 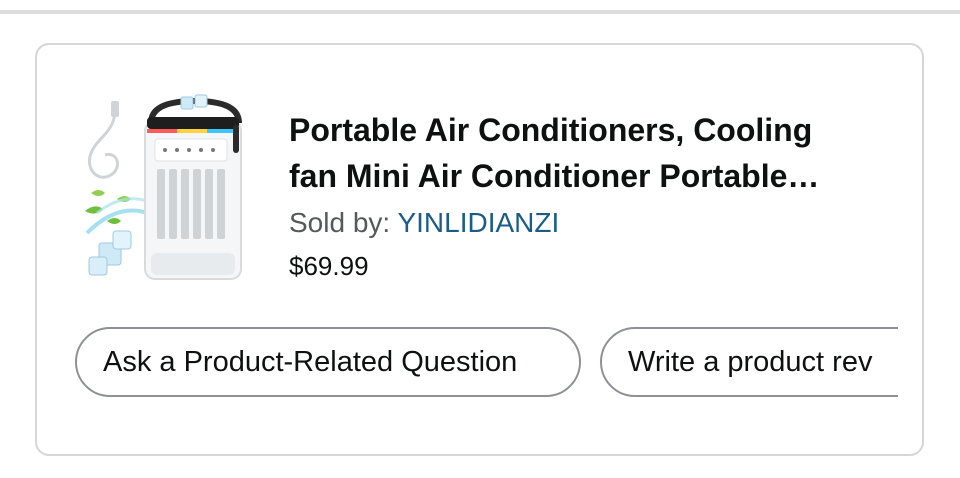 What do you see at coordinates (749, 362) in the screenshot?
I see `write-review-button: Write a product rev` at bounding box center [749, 362].